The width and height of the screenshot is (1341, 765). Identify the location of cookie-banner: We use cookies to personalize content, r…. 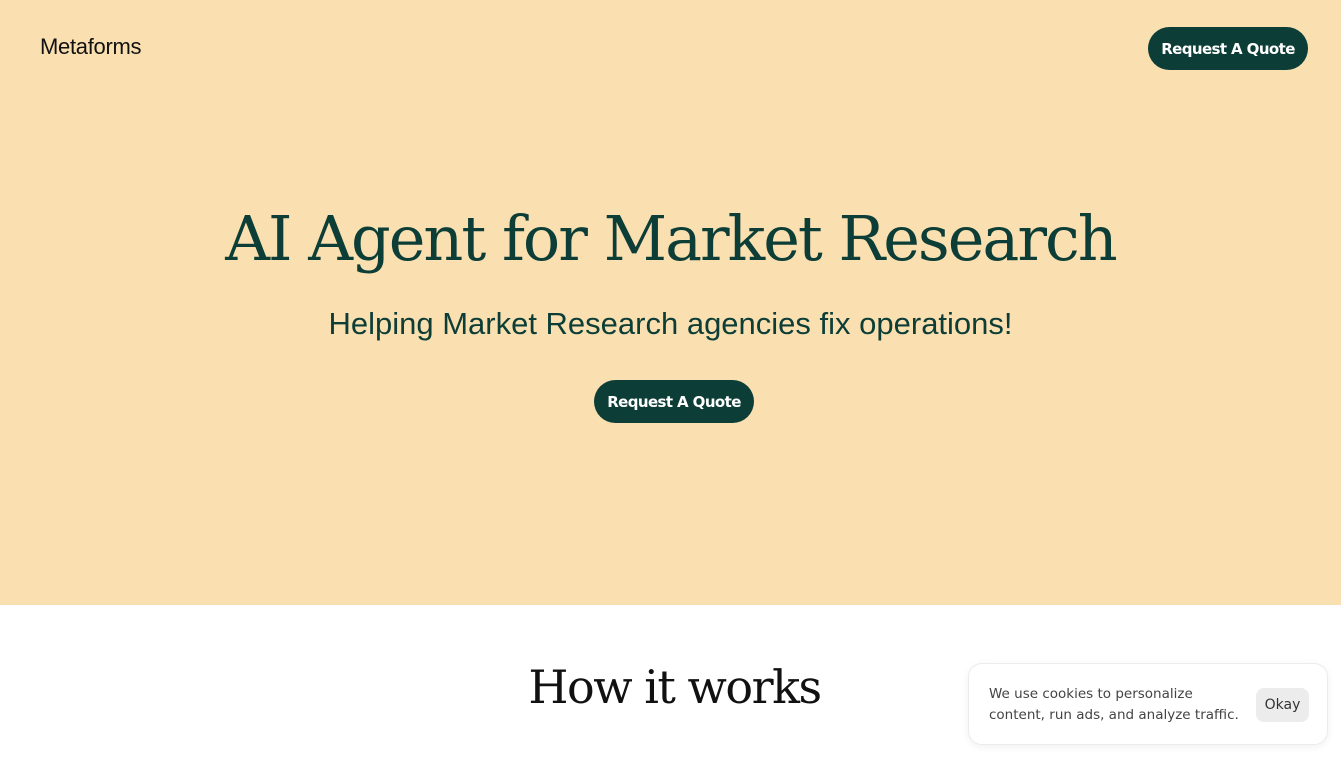
(1148, 704).